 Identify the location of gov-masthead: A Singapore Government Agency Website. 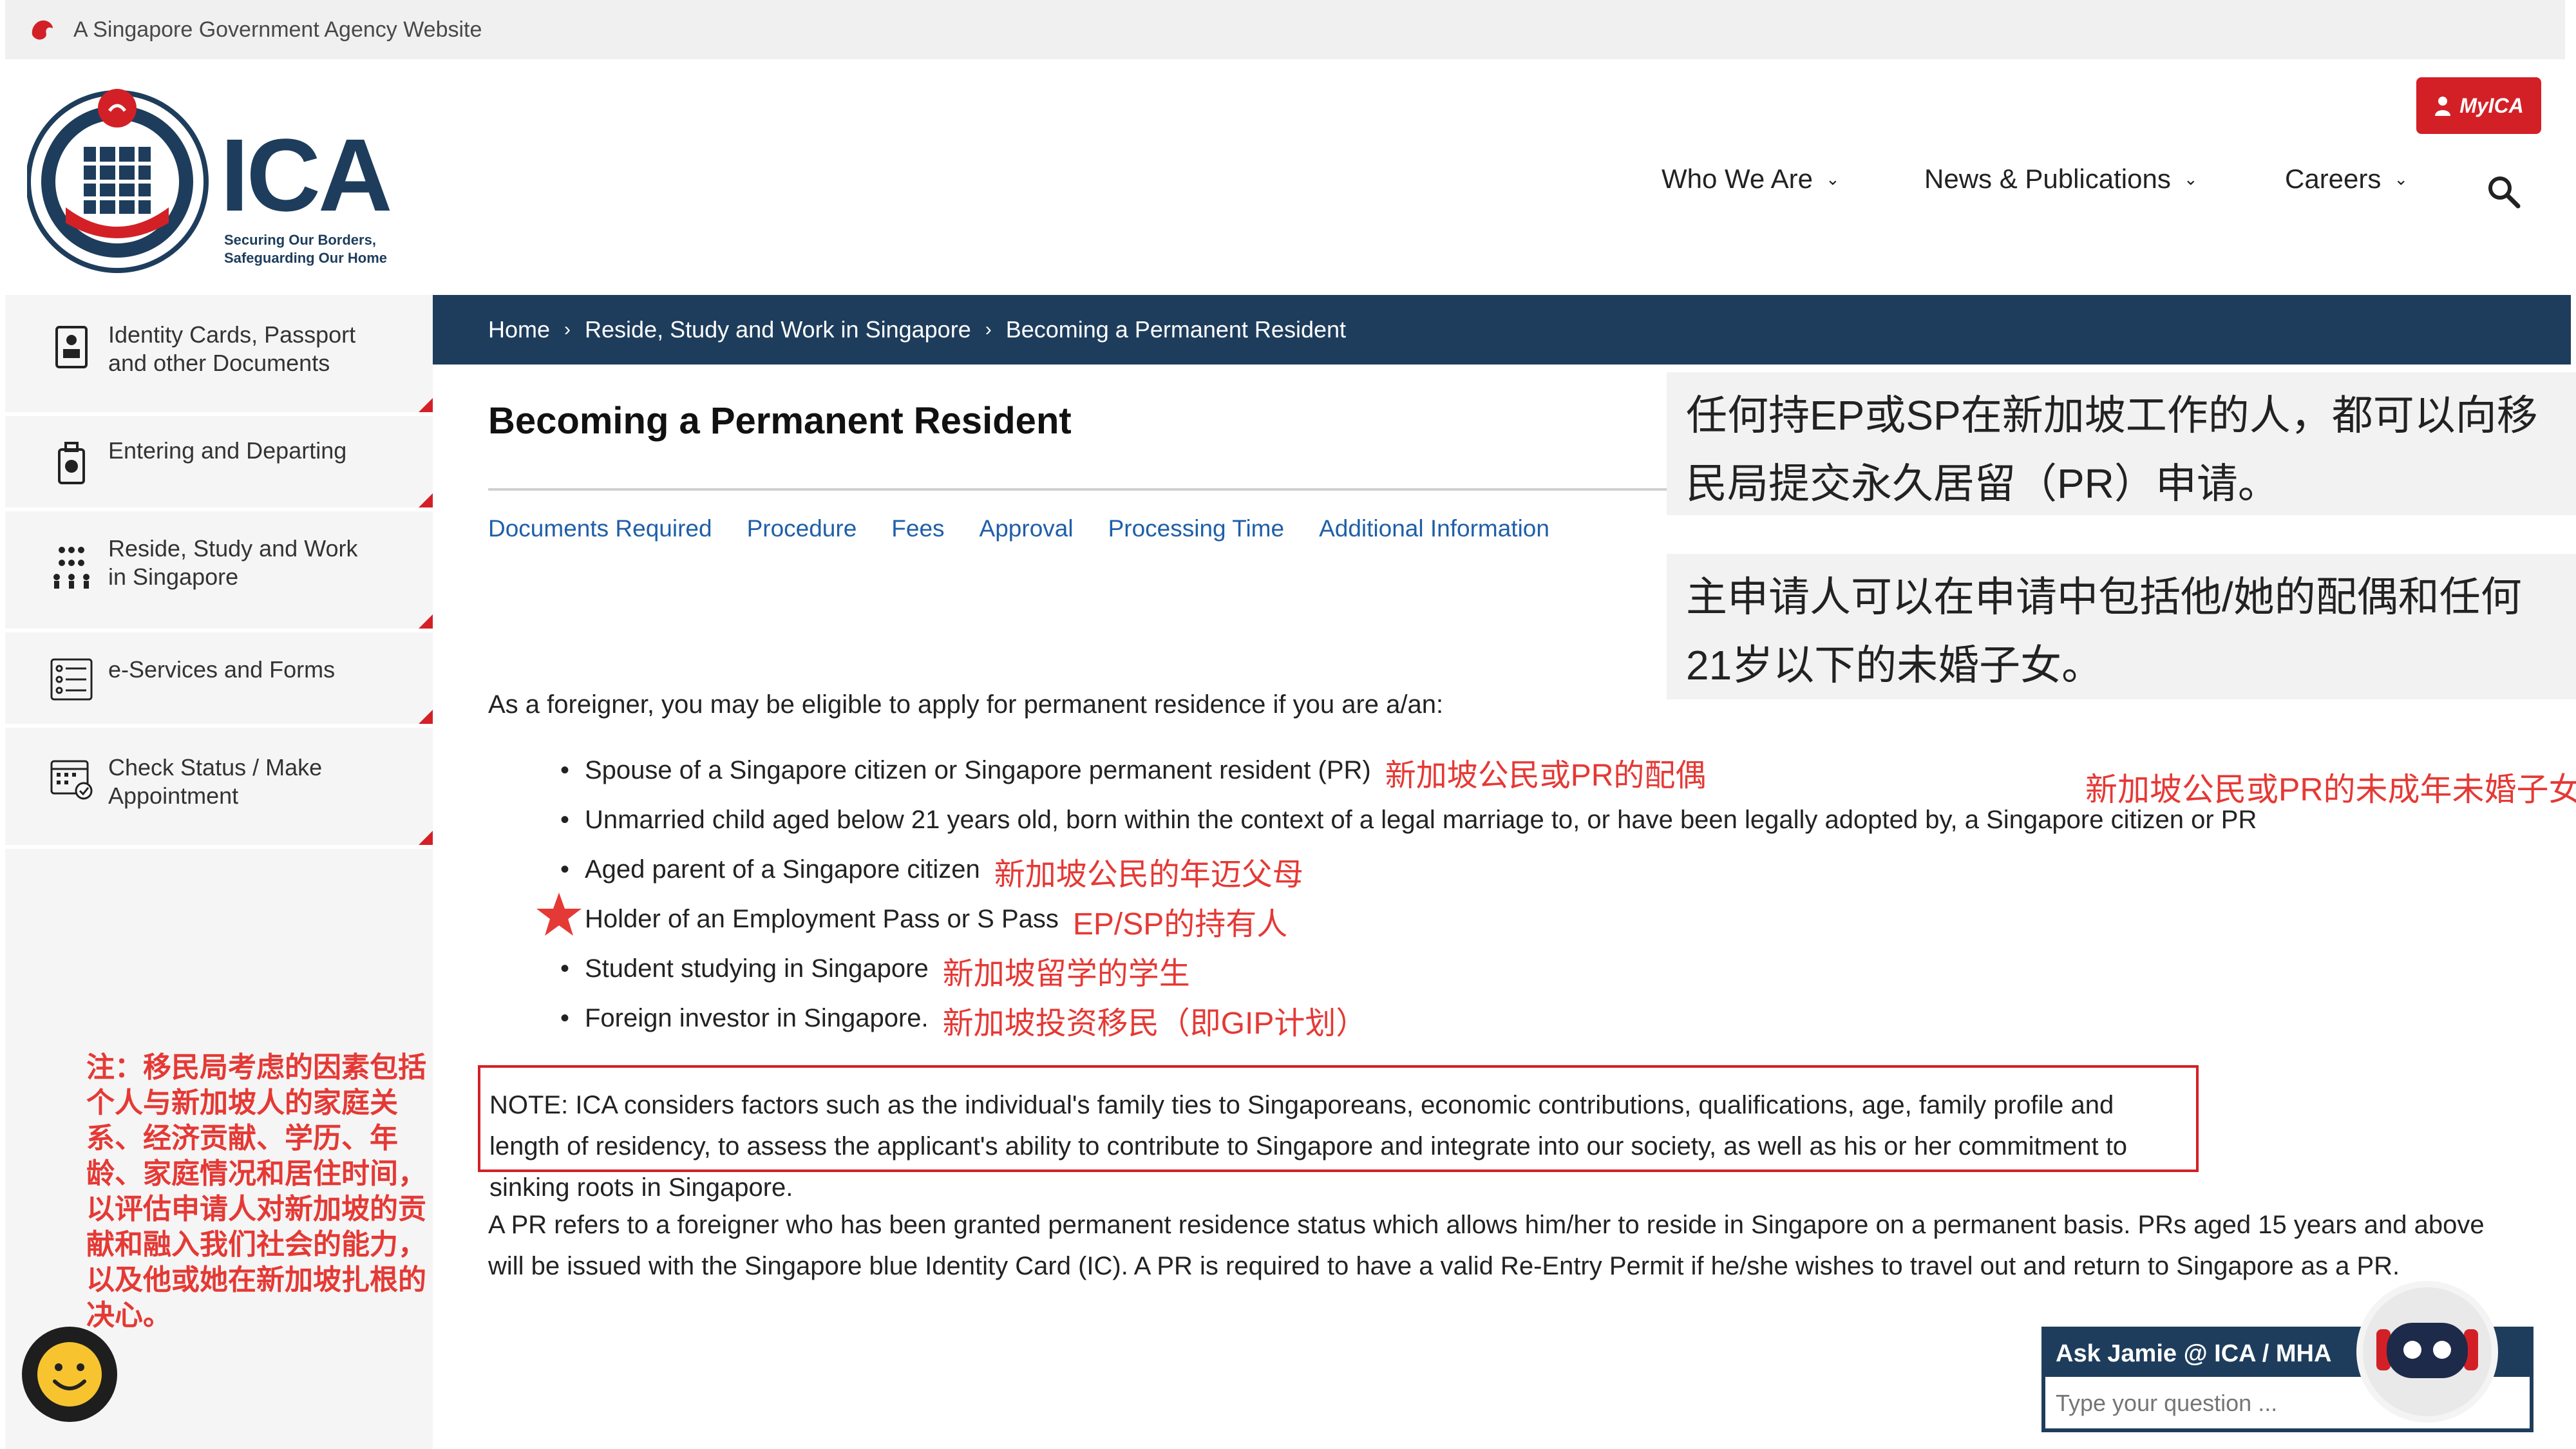
(1285, 30).